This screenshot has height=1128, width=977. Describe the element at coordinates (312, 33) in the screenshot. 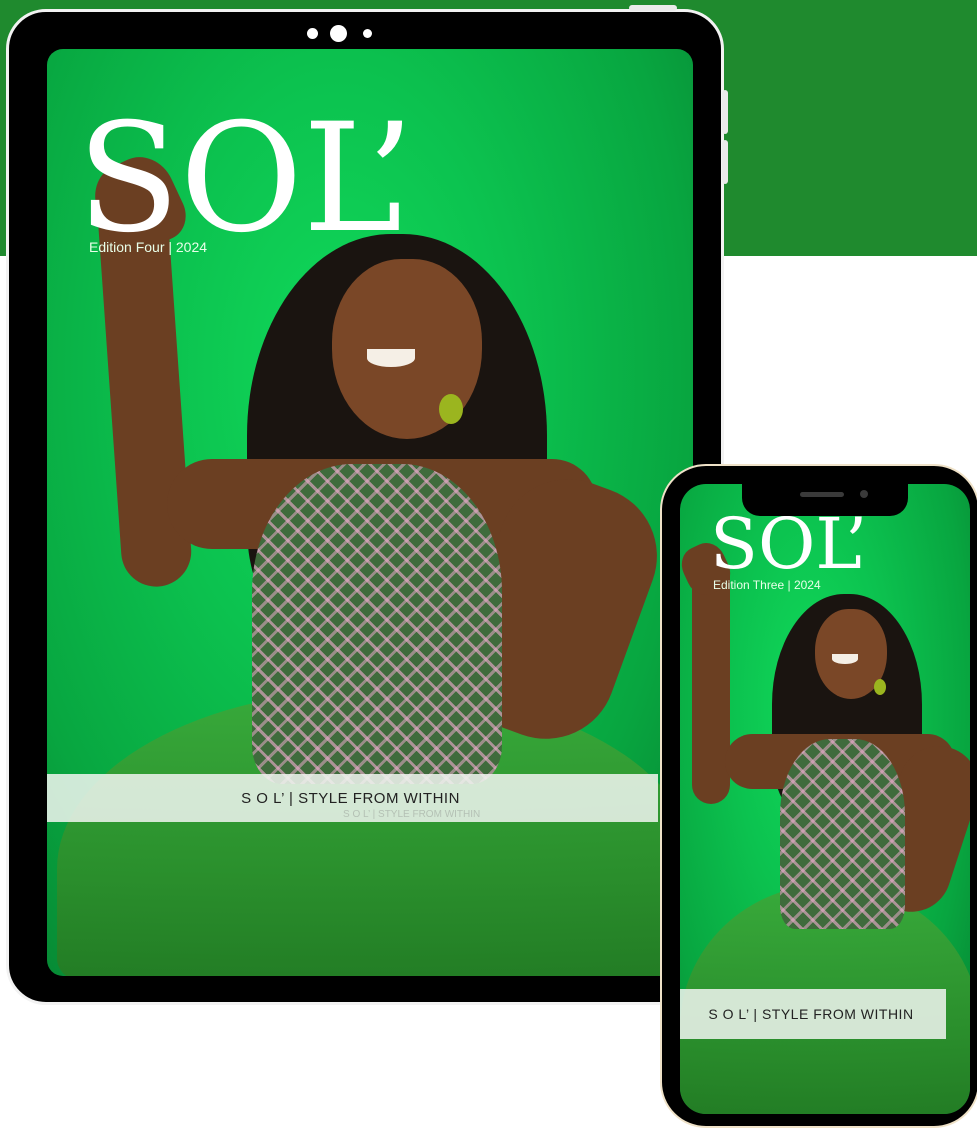

I see `camera-dot-icon` at that location.